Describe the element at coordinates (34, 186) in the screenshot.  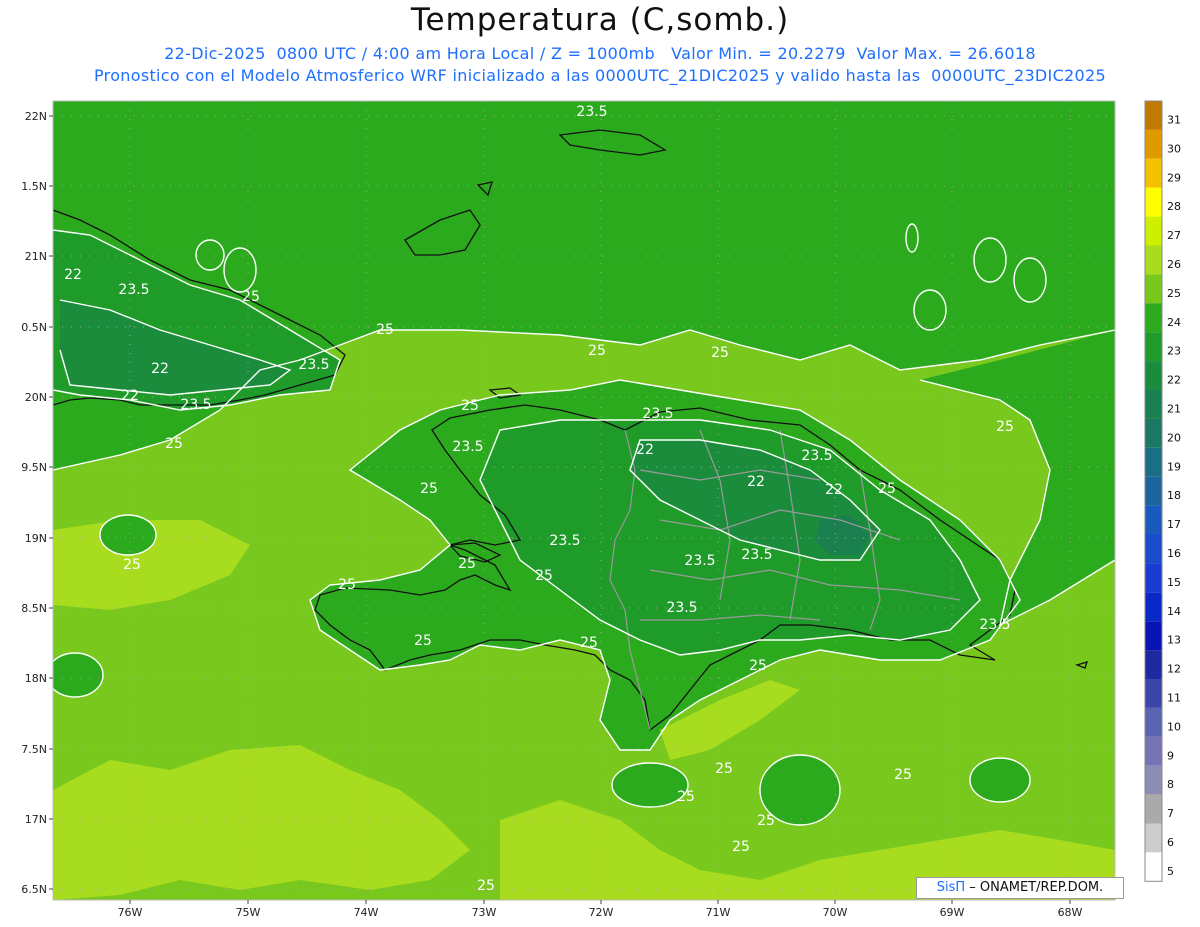
I see `lat-tick-label: 1.5N` at that location.